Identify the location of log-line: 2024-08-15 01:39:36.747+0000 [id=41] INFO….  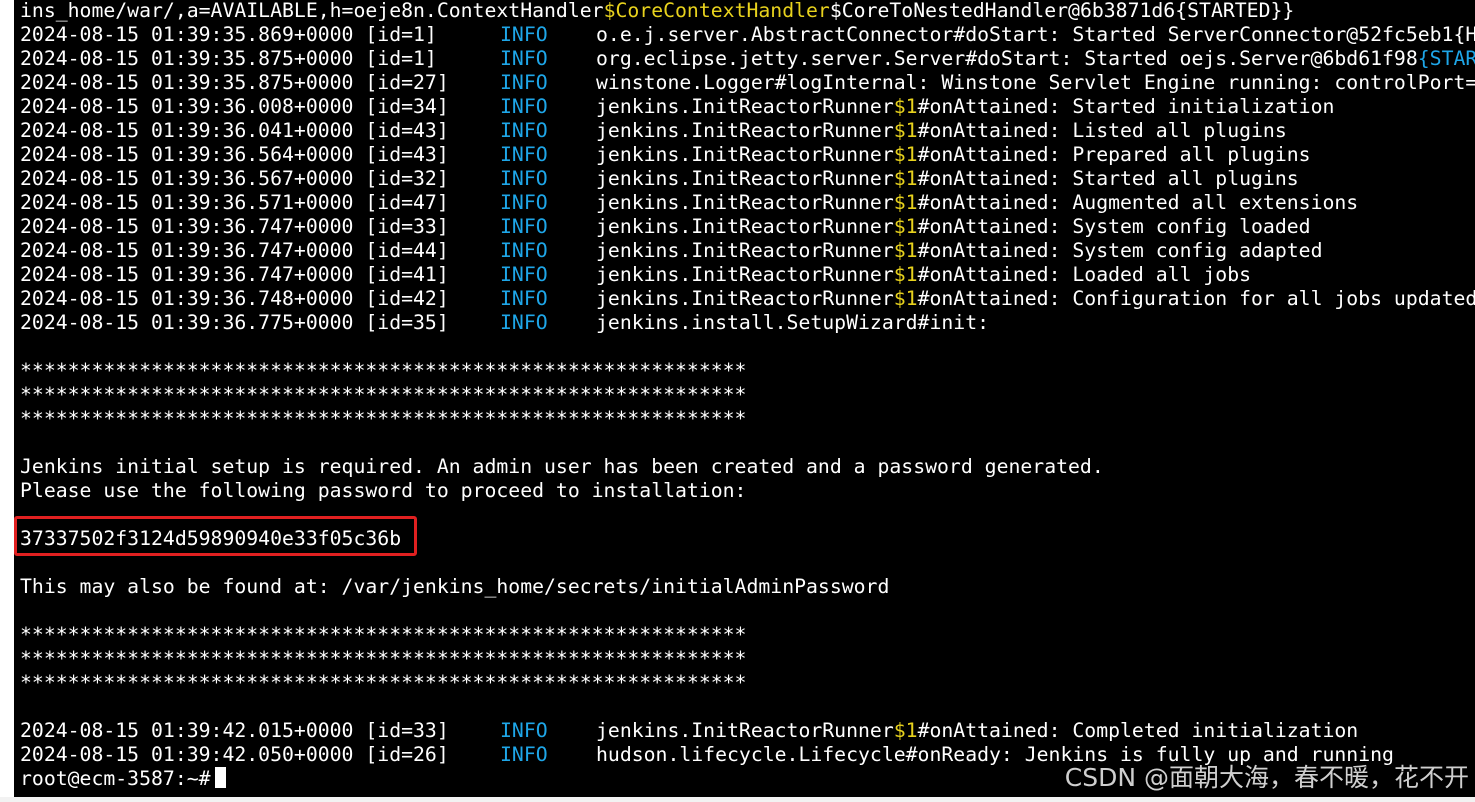
(636, 274).